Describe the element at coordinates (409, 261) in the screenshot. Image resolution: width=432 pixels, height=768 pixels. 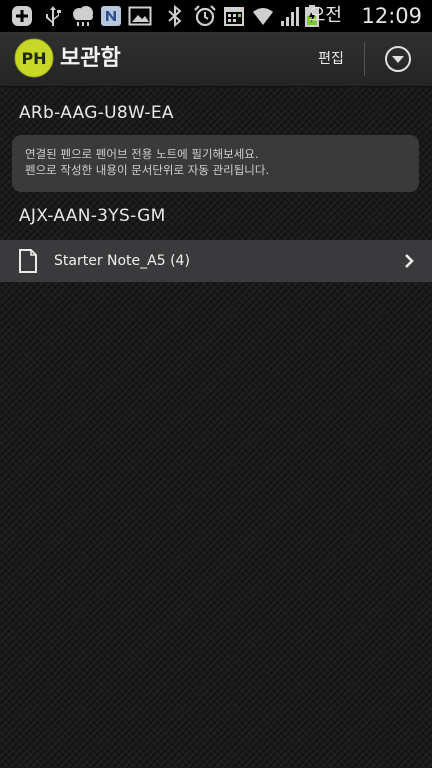
I see `chevron-right-icon` at that location.